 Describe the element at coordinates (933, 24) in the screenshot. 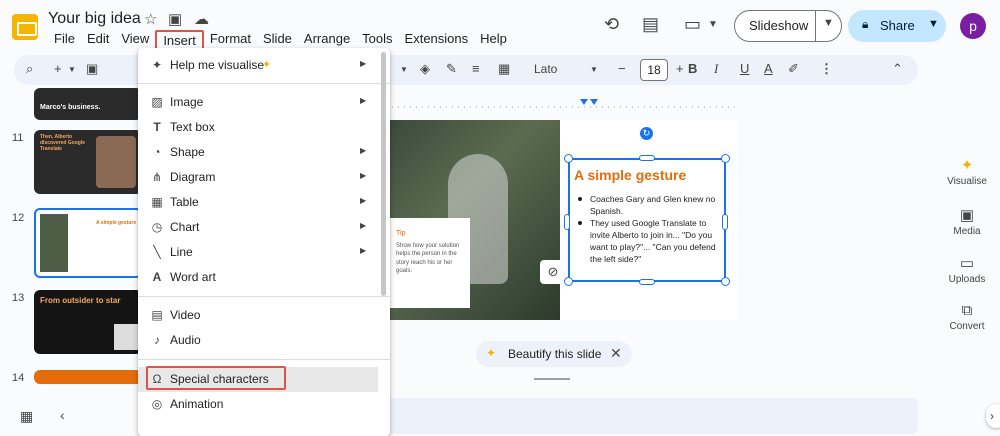

I see `share-caret-icon: ▼` at that location.